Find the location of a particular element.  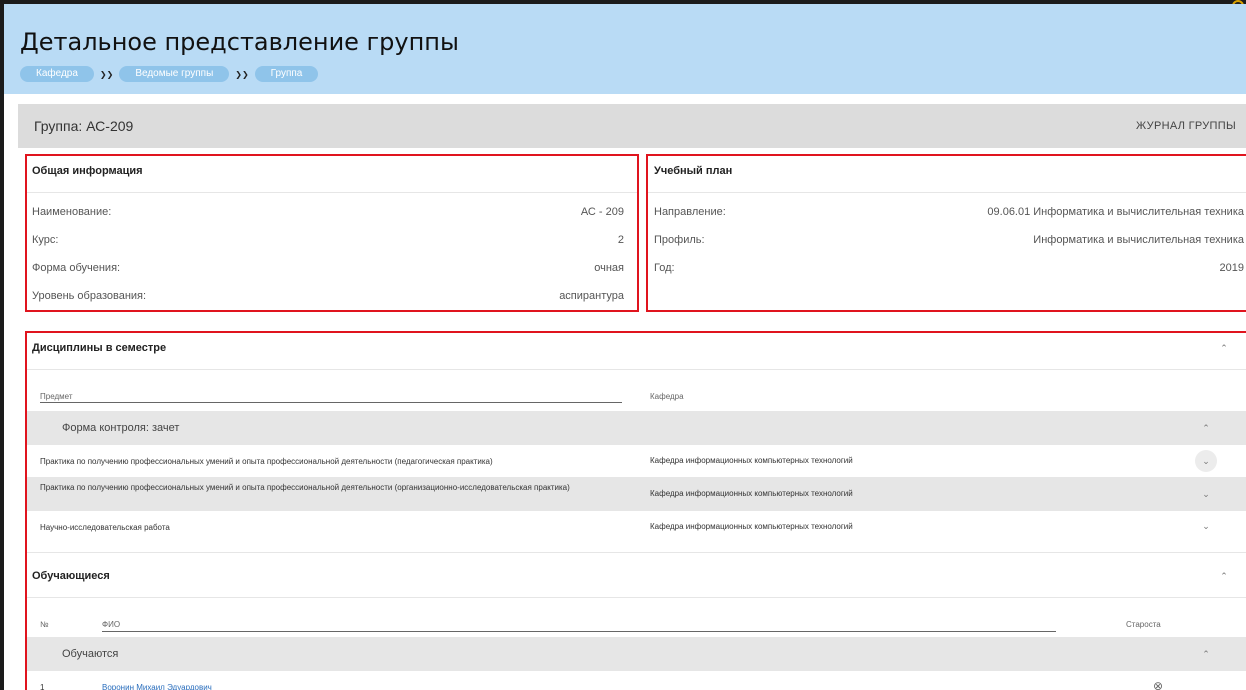

field-label: Уровень образования: is located at coordinates (89, 296).